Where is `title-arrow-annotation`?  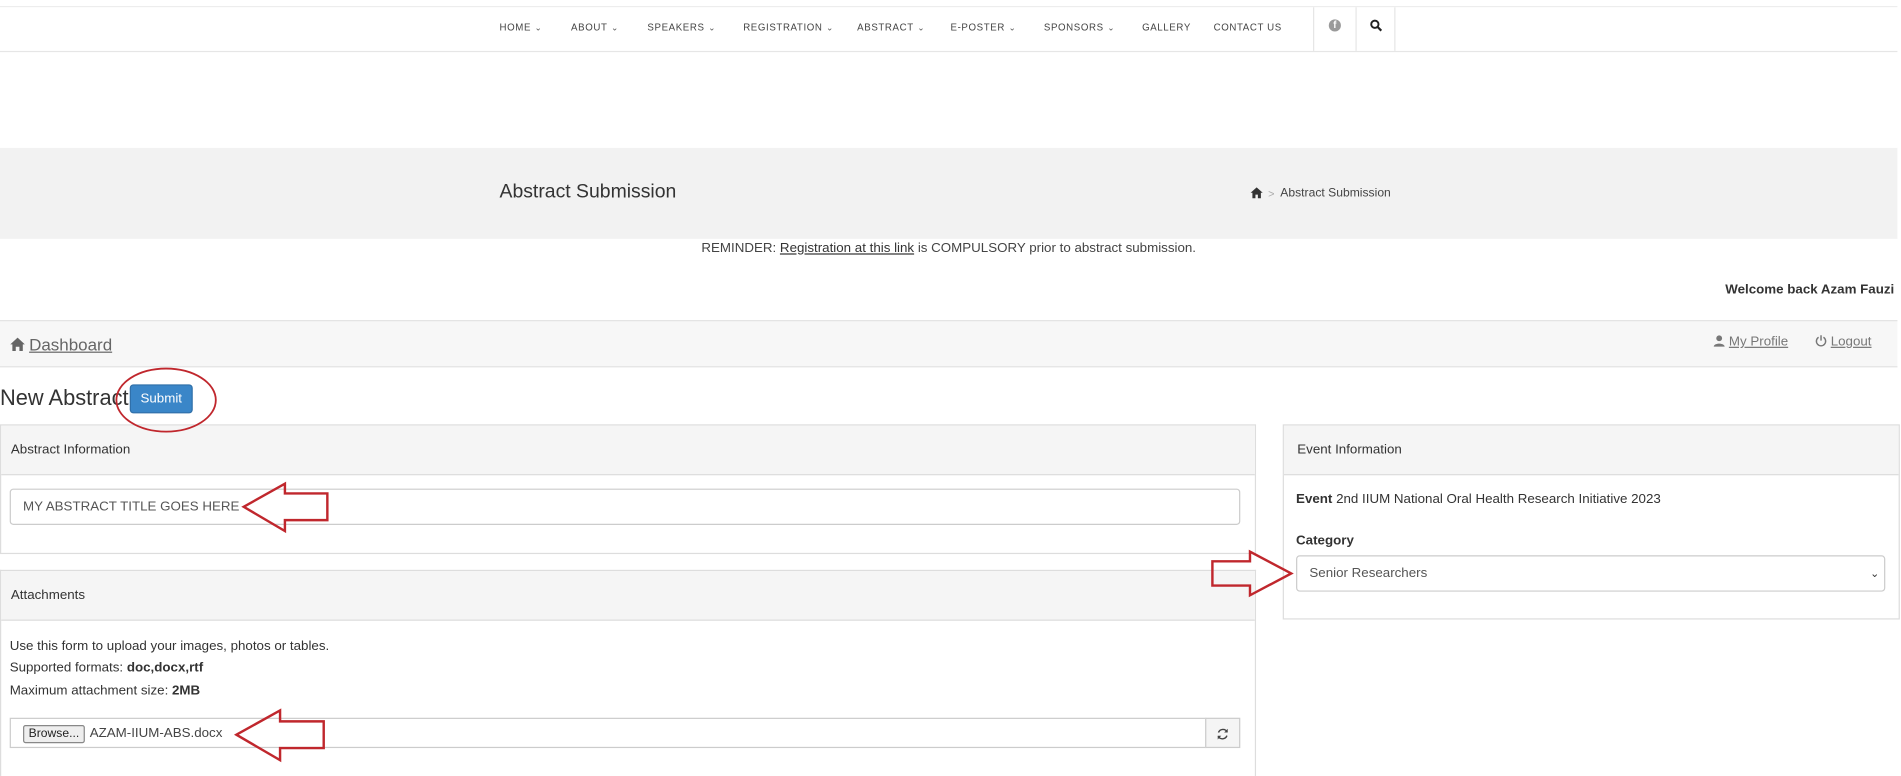 title-arrow-annotation is located at coordinates (285, 507).